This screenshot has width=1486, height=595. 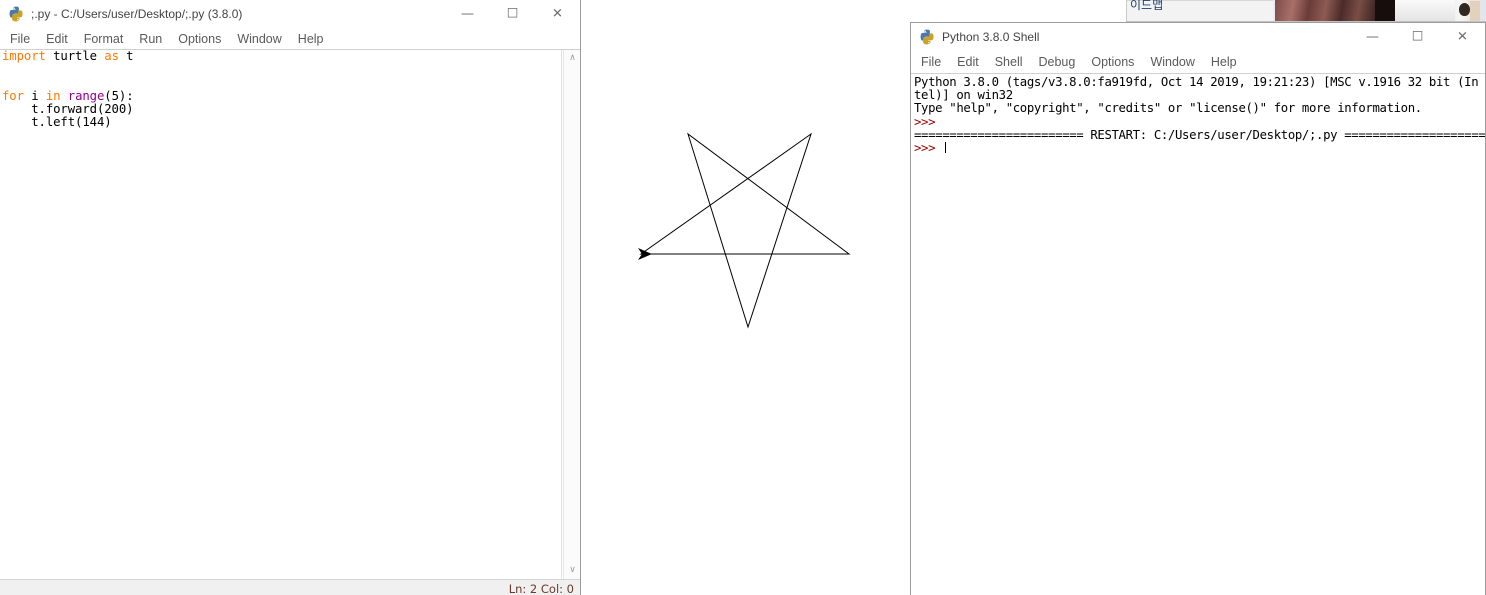 What do you see at coordinates (311, 39) in the screenshot?
I see `menu-help: Help` at bounding box center [311, 39].